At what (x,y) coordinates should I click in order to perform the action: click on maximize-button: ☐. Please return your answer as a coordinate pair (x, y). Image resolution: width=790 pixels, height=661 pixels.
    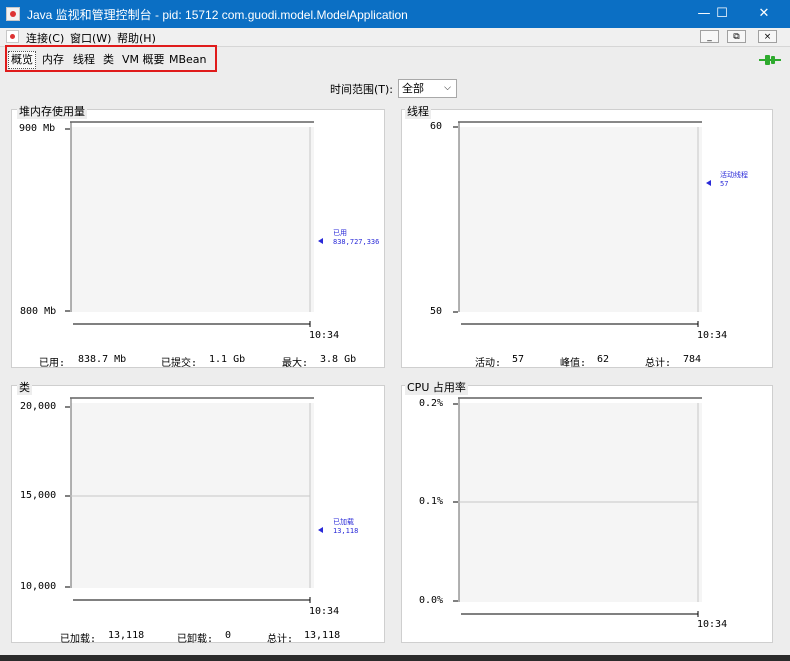
    Looking at the image, I should click on (722, 14).